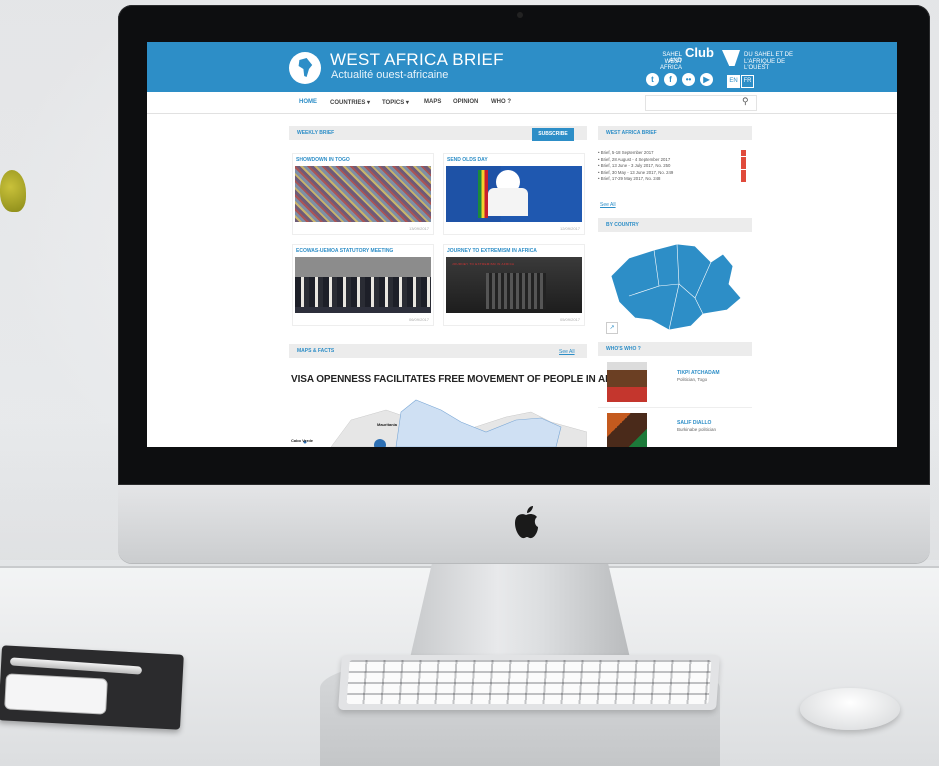  What do you see at coordinates (636, 165) in the screenshot?
I see `brief-link: Brief, 13 June - 3 July 2017, No. 250` at bounding box center [636, 165].